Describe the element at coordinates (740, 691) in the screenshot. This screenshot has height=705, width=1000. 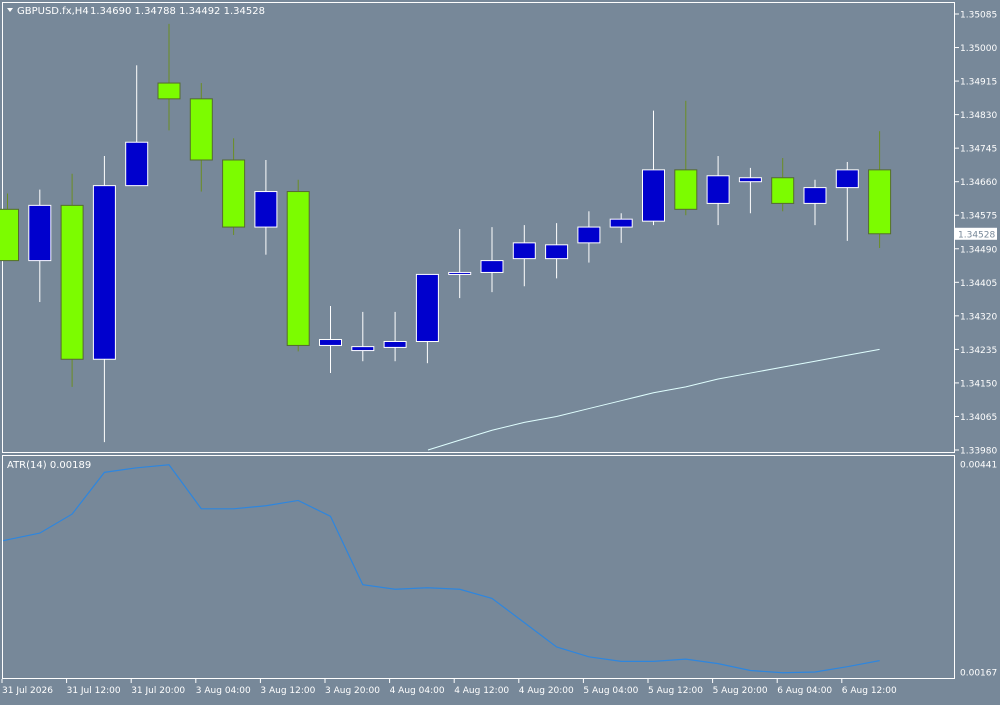
I see `time-tick-label: 5 Aug 20:00` at that location.